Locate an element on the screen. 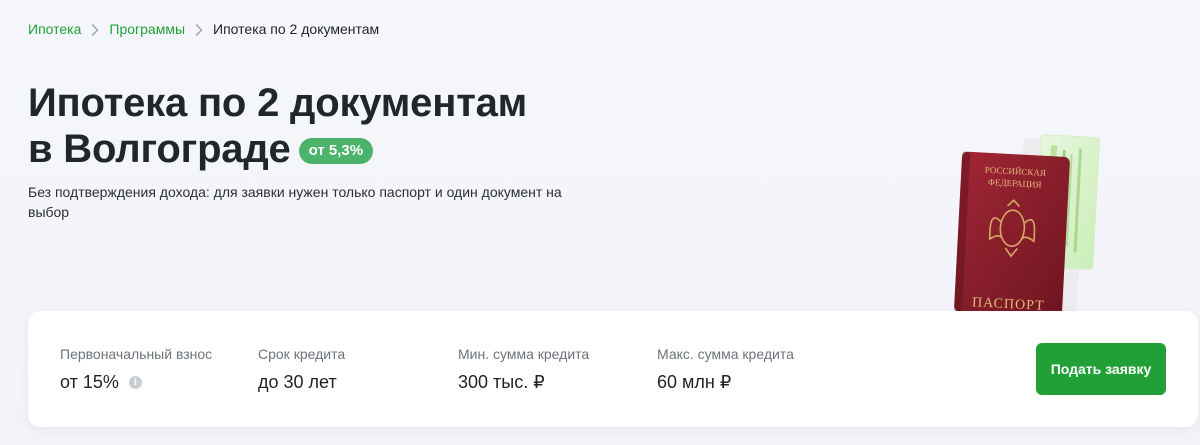 This screenshot has height=445, width=1200. passport-and-snils-icon: РОССИЙСКАЯ ФЕДЕРАЦИЯ ПАСПОРТ is located at coordinates (1025, 225).